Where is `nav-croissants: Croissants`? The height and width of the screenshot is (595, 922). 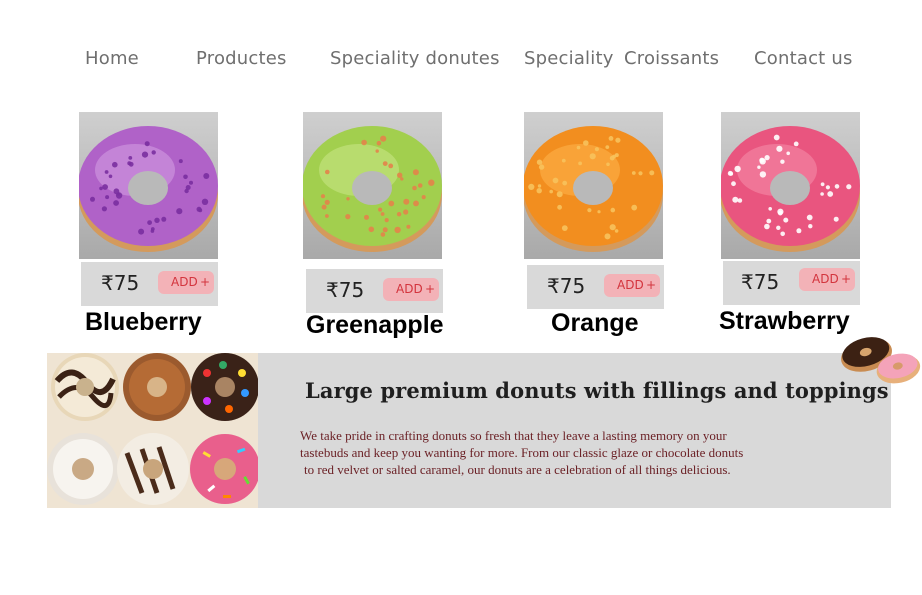 nav-croissants: Croissants is located at coordinates (671, 58).